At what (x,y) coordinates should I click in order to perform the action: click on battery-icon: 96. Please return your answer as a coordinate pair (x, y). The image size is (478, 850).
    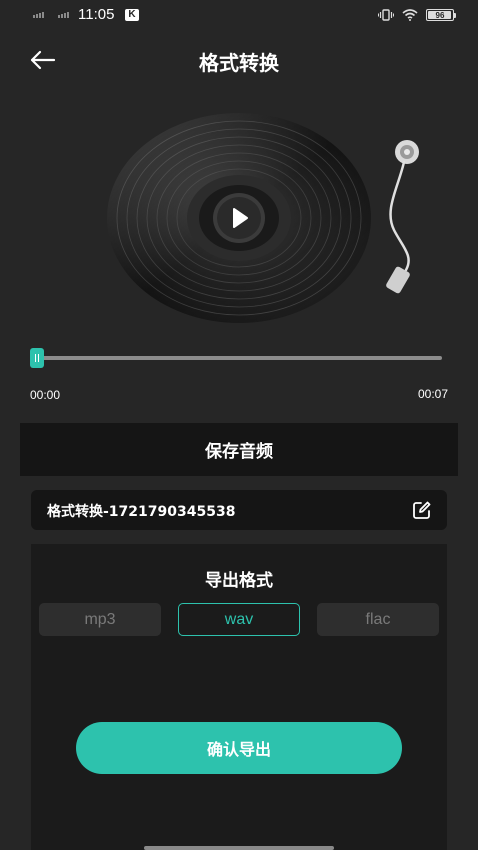
    Looking at the image, I should click on (441, 15).